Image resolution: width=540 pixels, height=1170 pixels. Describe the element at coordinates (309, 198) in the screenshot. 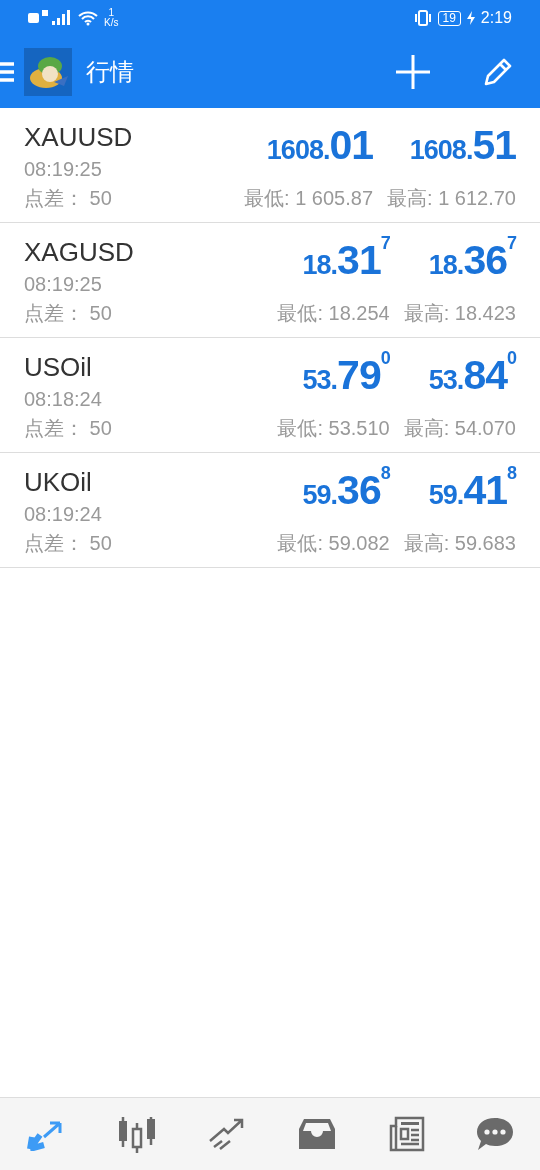

I see `low-price: 最低: 1 605.87` at that location.